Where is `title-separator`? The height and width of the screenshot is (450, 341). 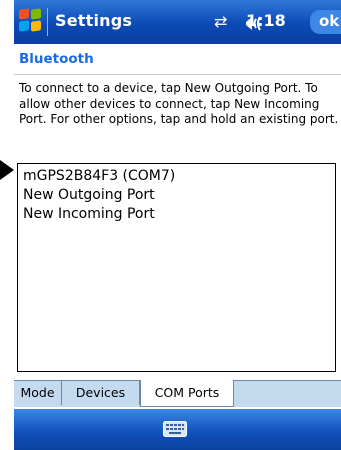
title-separator is located at coordinates (47, 22).